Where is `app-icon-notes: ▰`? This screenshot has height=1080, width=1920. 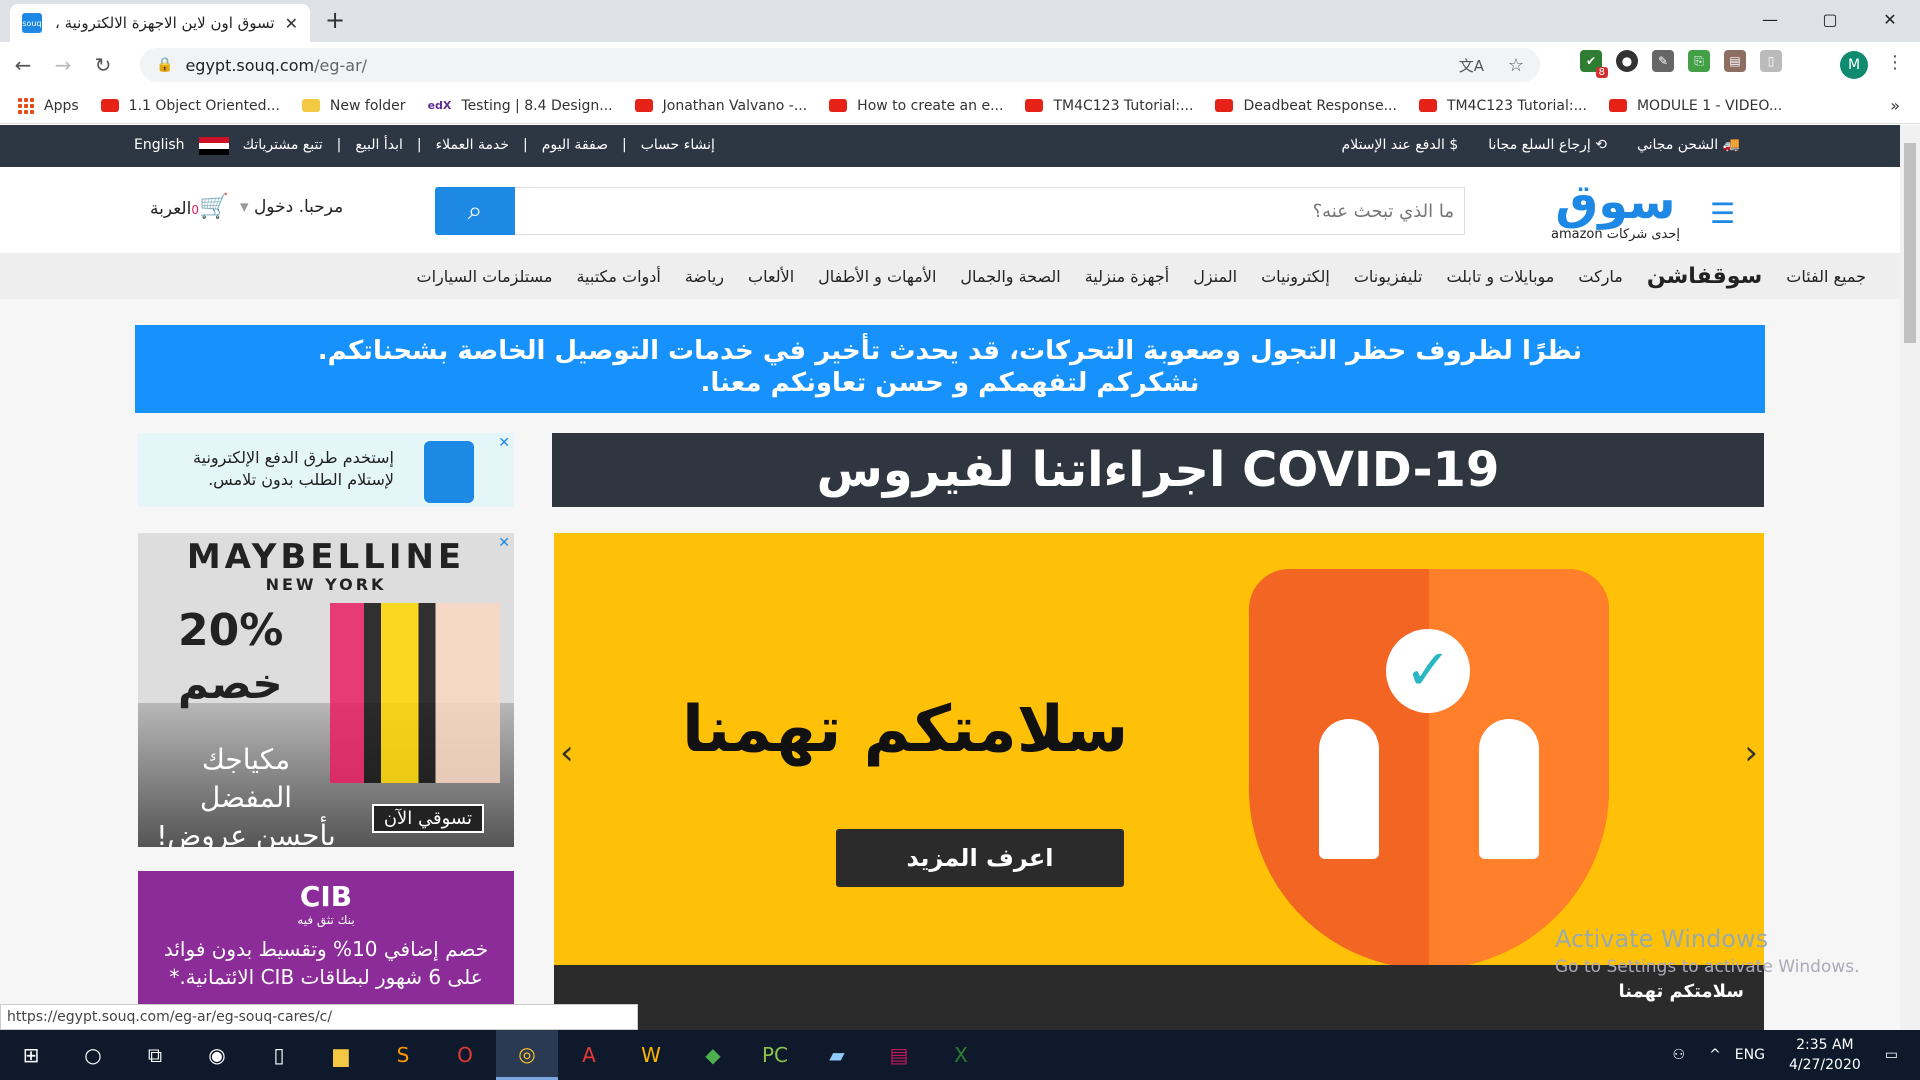
app-icon-notes: ▰ is located at coordinates (837, 1055).